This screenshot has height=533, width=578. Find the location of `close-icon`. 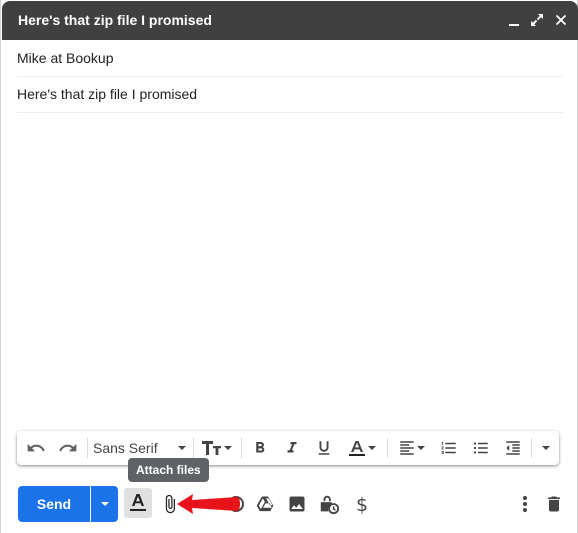

close-icon is located at coordinates (561, 20).